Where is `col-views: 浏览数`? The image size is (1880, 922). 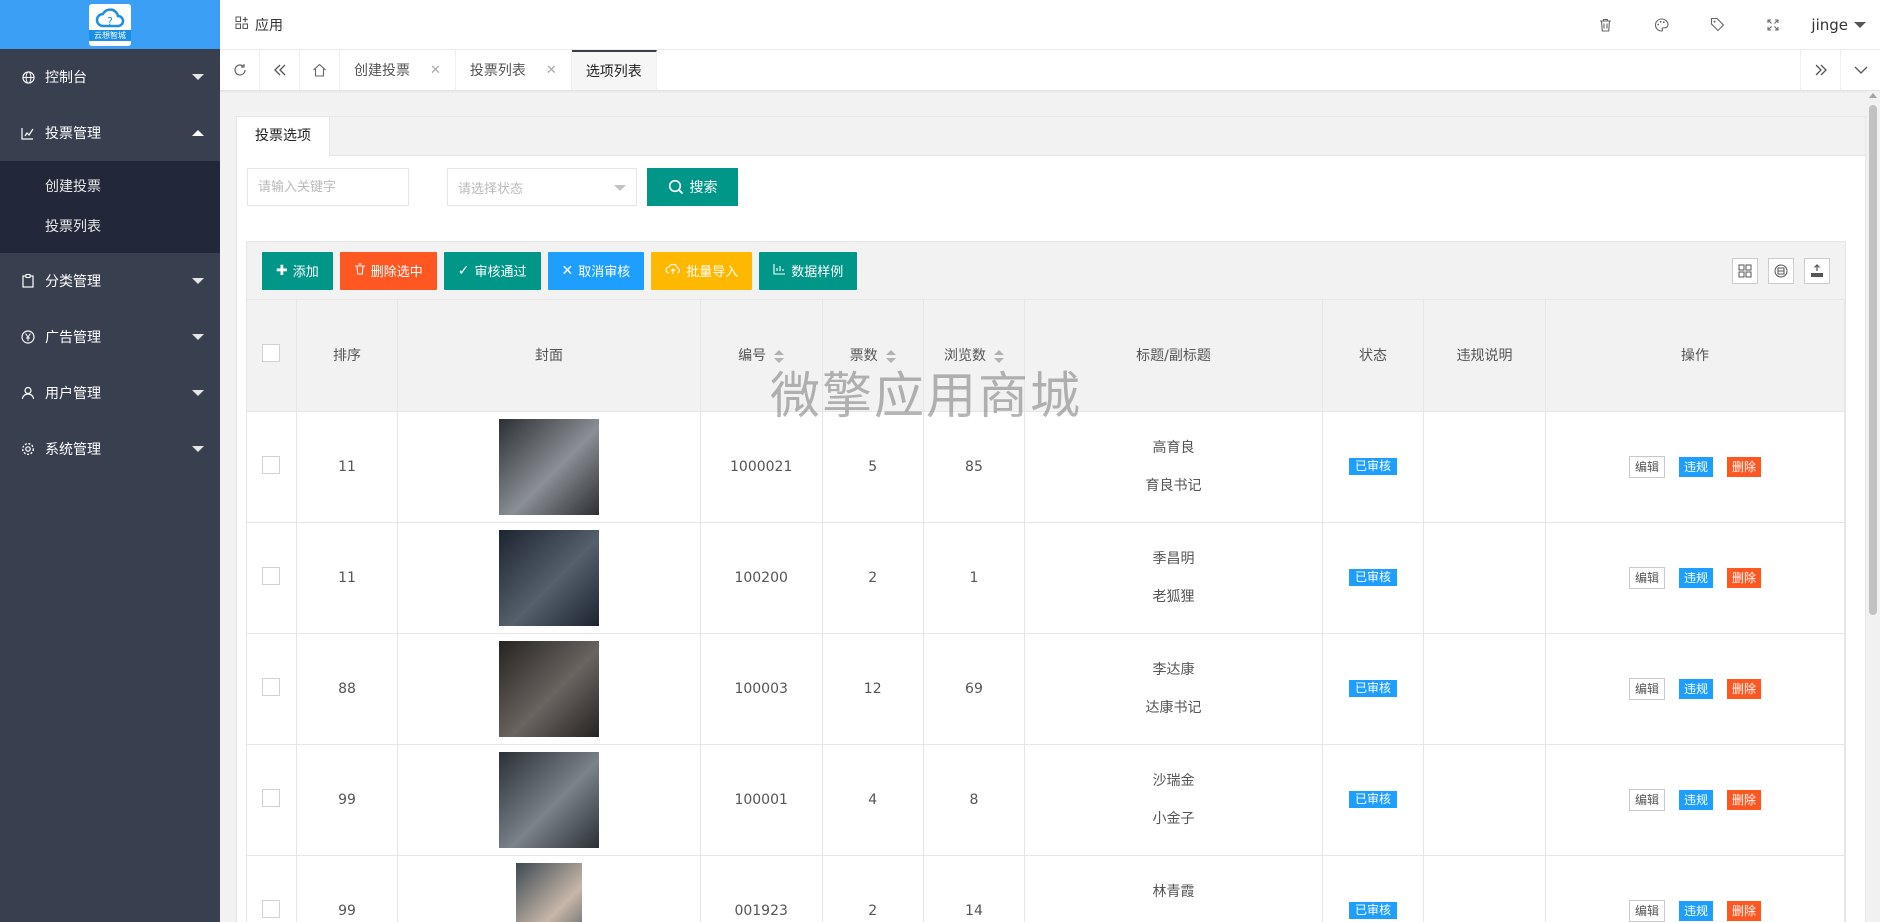 col-views: 浏览数 is located at coordinates (974, 356).